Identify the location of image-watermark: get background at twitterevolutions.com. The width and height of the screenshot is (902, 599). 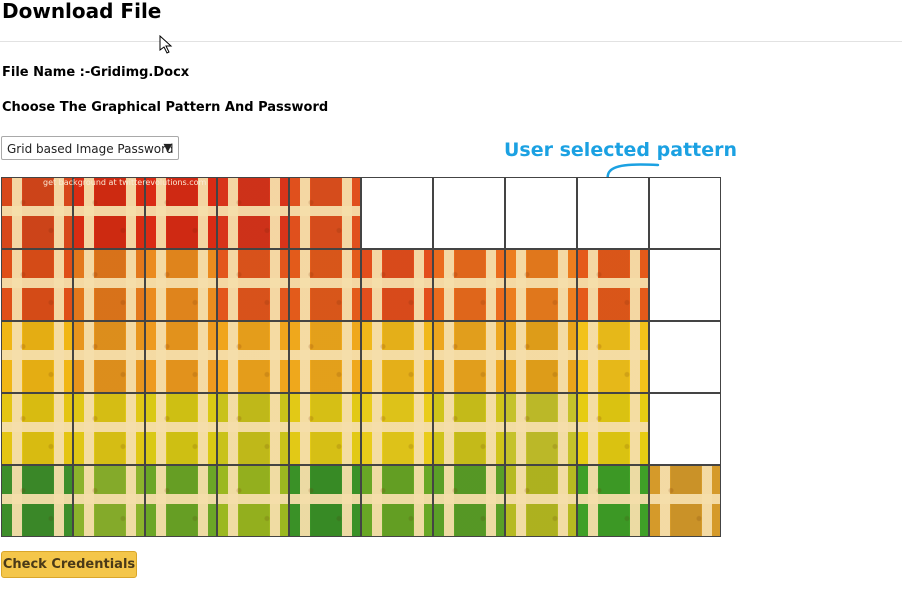
(125, 182).